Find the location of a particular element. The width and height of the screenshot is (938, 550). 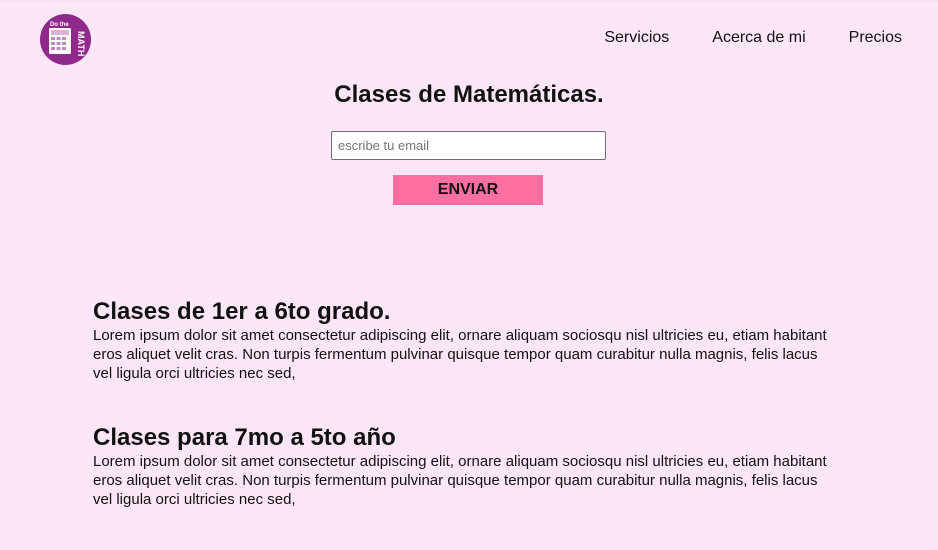

calculator-icon: Do the MATH is located at coordinates (67, 39).